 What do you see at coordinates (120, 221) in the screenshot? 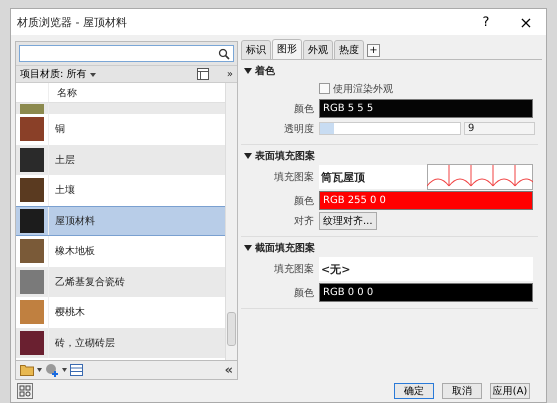
I see `material-row: 屋顶材料` at bounding box center [120, 221].